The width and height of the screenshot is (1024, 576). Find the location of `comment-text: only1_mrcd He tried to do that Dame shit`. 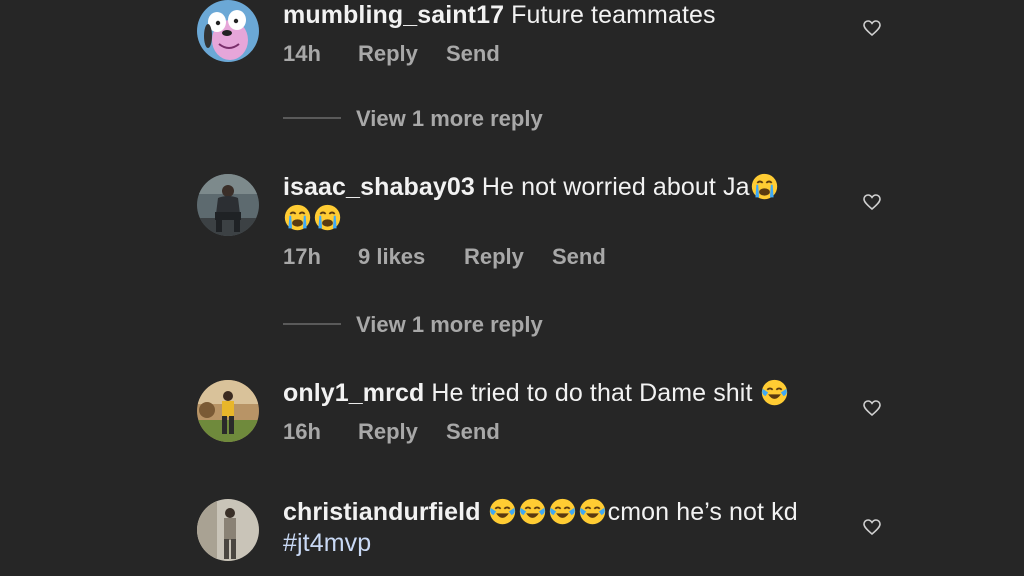

comment-text: only1_mrcd He tried to do that Dame shit is located at coordinates (553, 393).